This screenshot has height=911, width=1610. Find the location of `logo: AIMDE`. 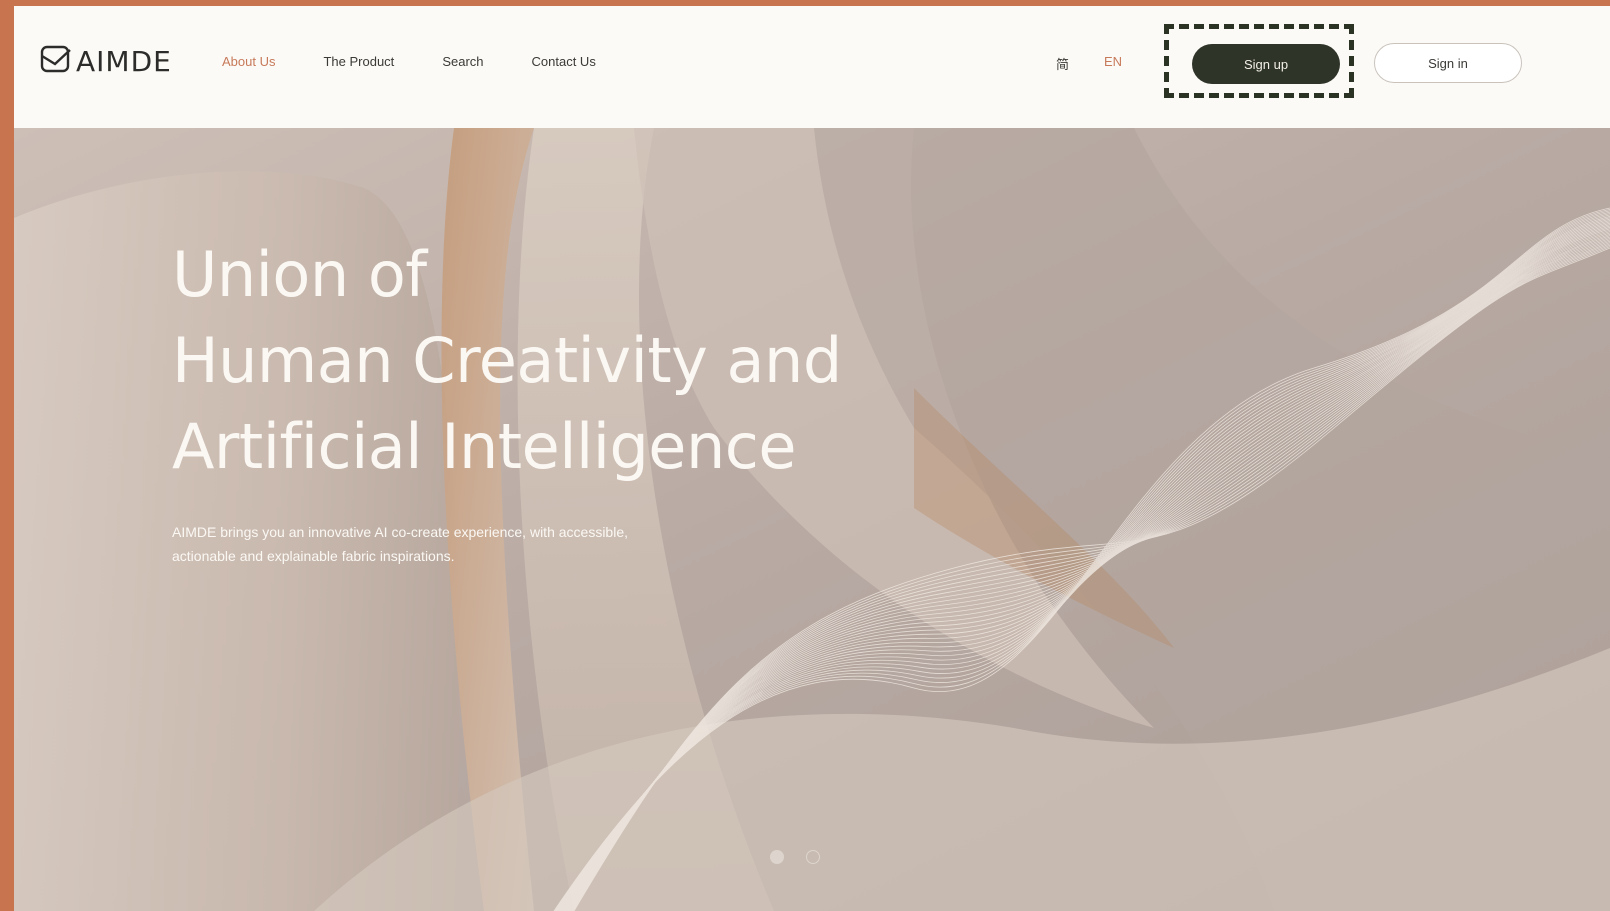

logo: AIMDE is located at coordinates (106, 61).